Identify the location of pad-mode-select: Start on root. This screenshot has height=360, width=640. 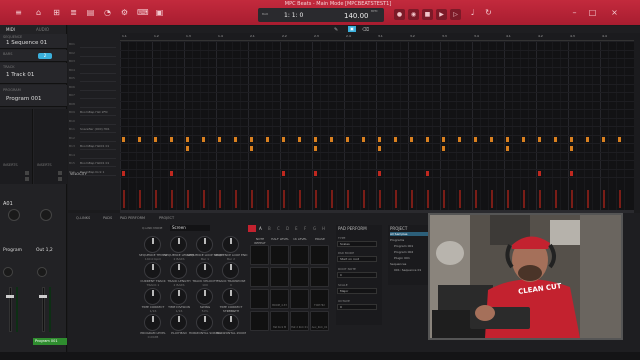
(357, 259).